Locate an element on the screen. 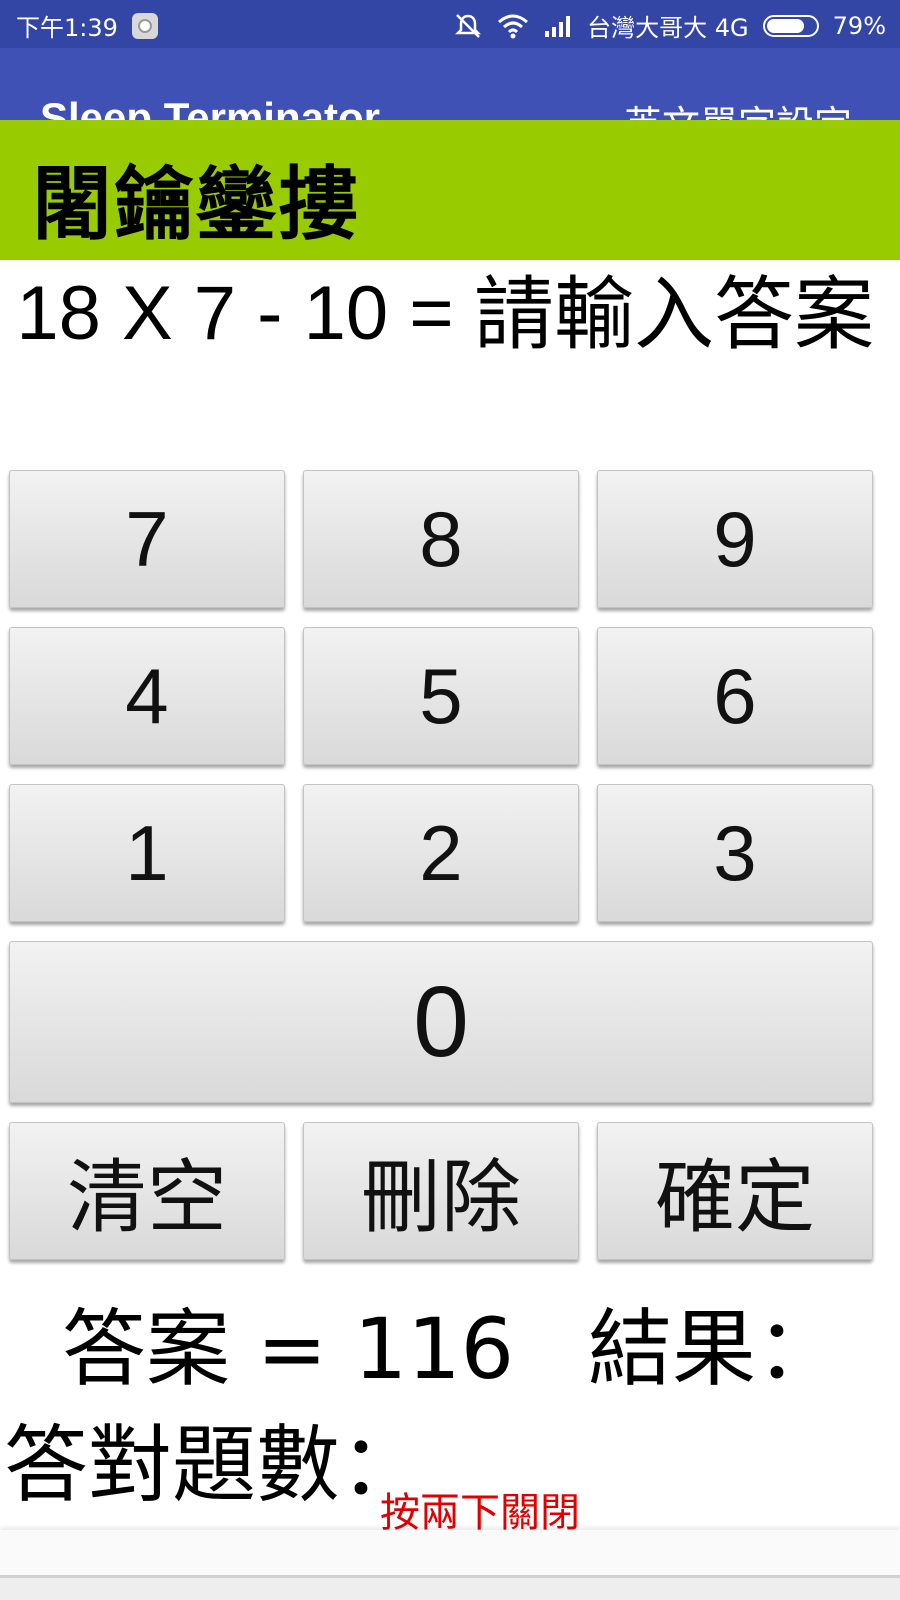 The height and width of the screenshot is (1600, 900). status-time: 下午1:39 is located at coordinates (67, 28).